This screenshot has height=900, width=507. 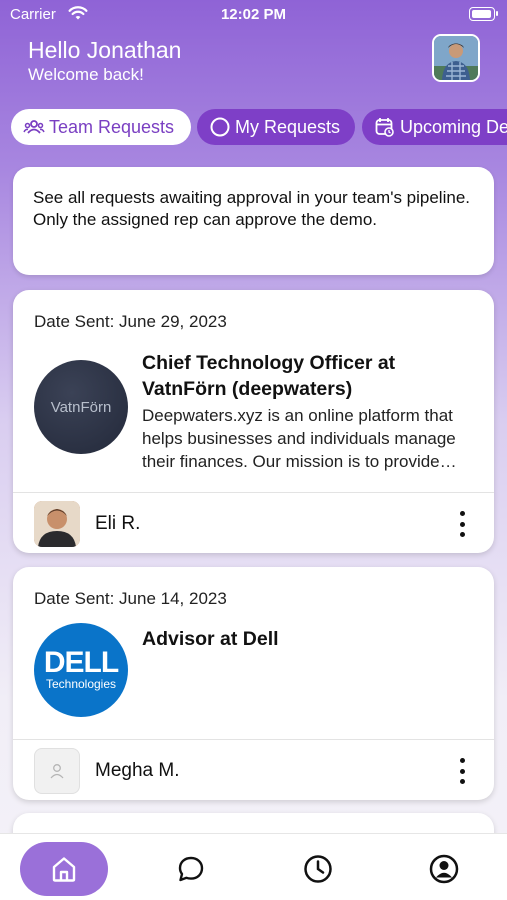 What do you see at coordinates (130, 321) in the screenshot?
I see `date-sent: Date Sent: June 29, 2023` at bounding box center [130, 321].